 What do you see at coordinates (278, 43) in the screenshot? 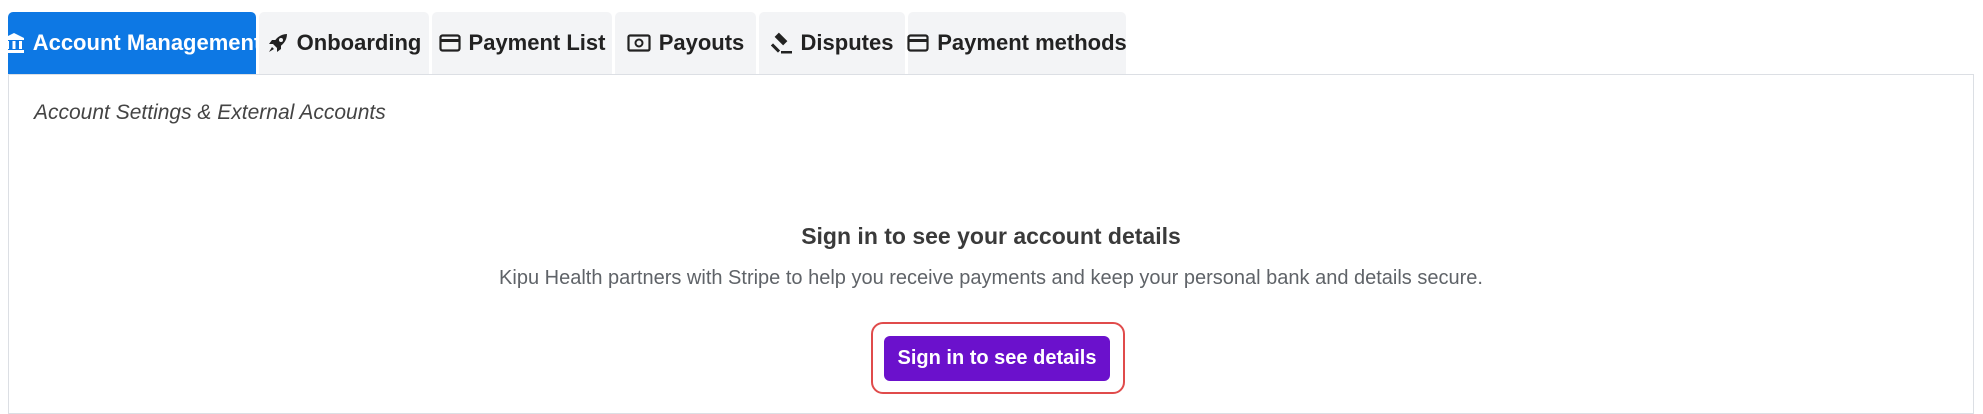
I see `rocket-icon` at bounding box center [278, 43].